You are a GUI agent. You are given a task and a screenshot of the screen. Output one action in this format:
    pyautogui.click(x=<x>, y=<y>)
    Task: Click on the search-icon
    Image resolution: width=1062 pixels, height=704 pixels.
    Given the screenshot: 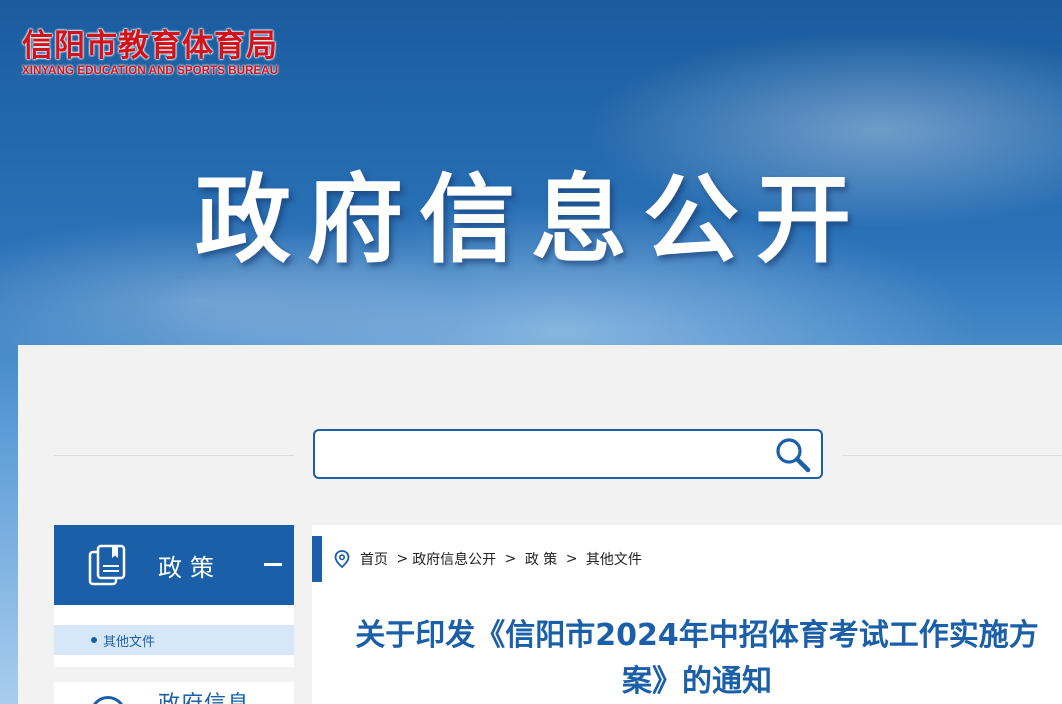 What is the action you would take?
    pyautogui.click(x=793, y=455)
    